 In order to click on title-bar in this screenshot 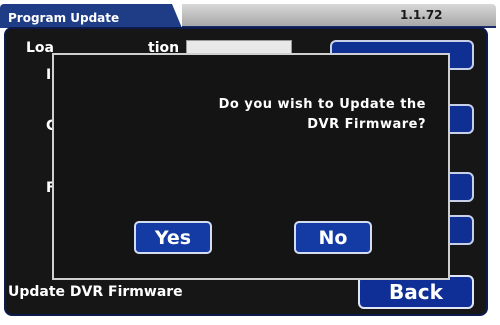, I will do `click(339, 16)`.